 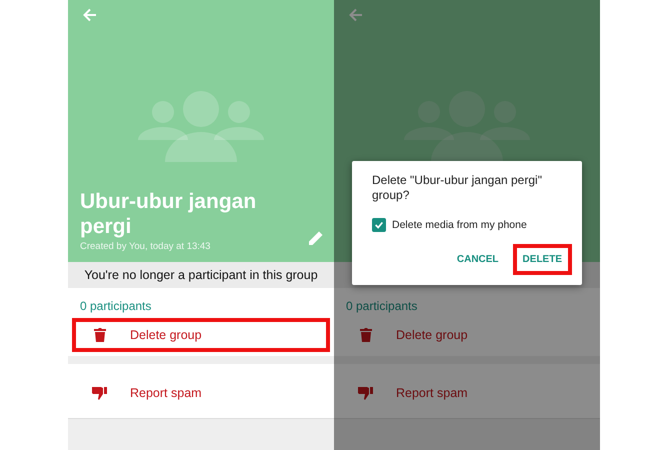 I want to click on dialog-message: Delete "Ubur-ubur jangan pergi" group?, so click(x=457, y=188).